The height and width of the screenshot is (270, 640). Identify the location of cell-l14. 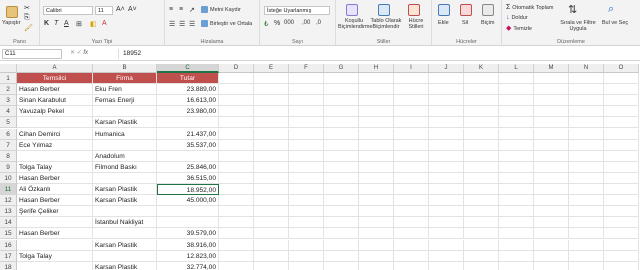
(516, 223).